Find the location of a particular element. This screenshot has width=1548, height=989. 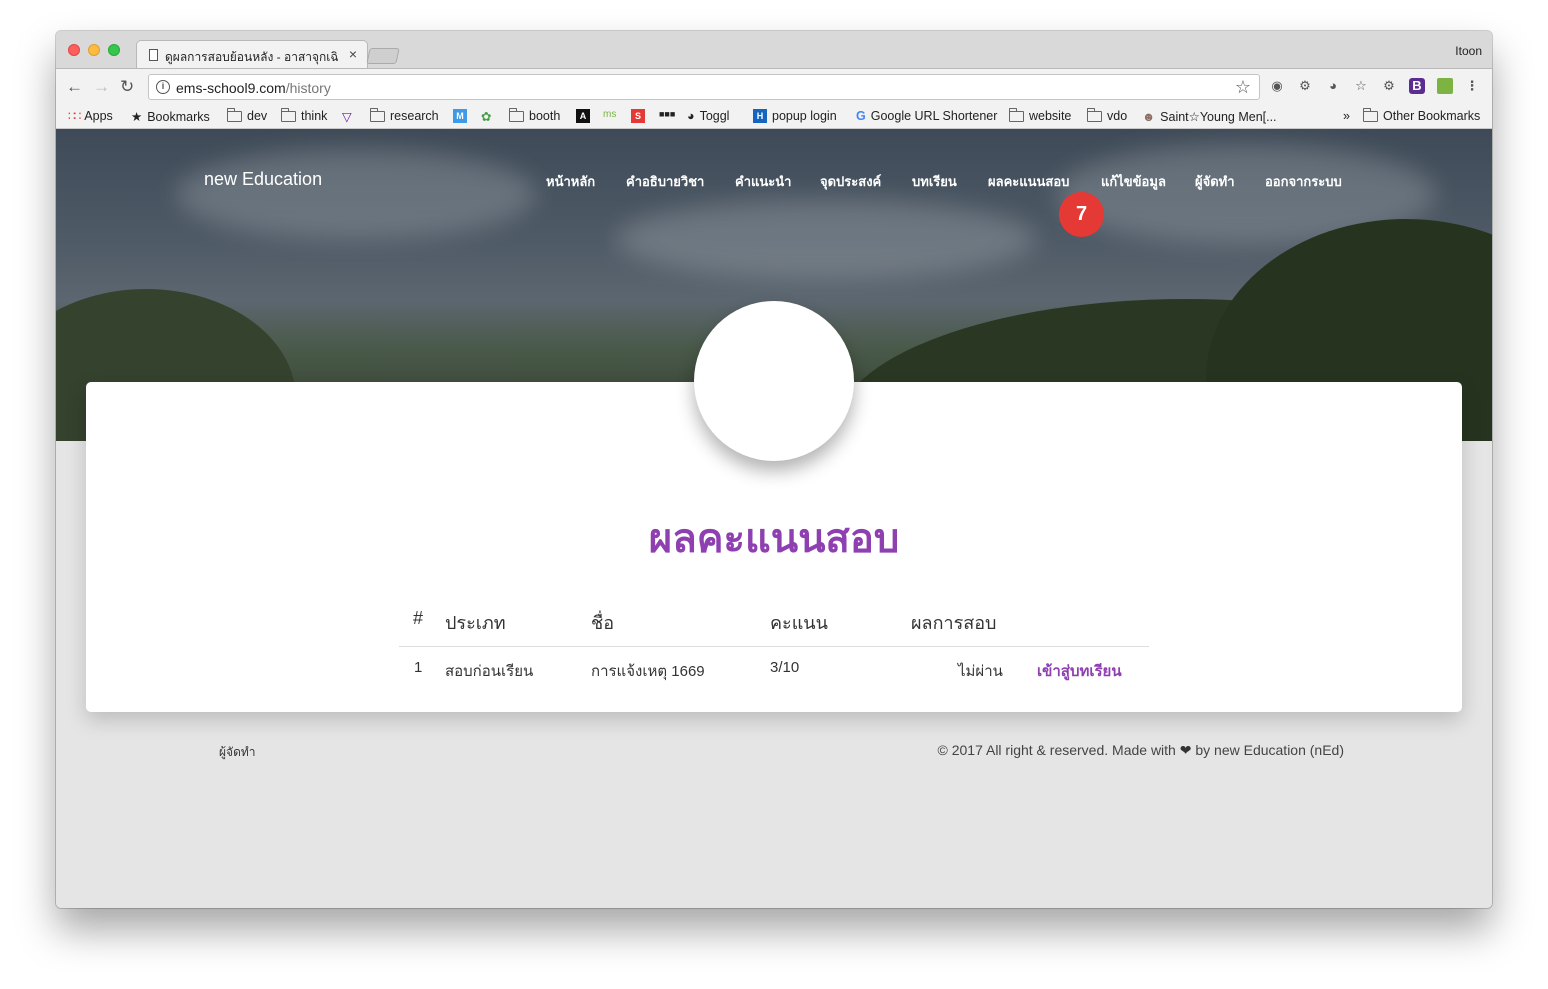

nav-objectives: จุดประสงค์ is located at coordinates (850, 181).